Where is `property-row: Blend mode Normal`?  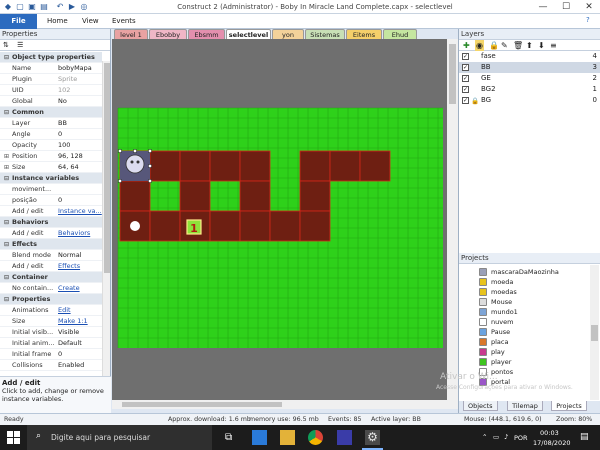 property-row: Blend mode Normal is located at coordinates (51, 255).